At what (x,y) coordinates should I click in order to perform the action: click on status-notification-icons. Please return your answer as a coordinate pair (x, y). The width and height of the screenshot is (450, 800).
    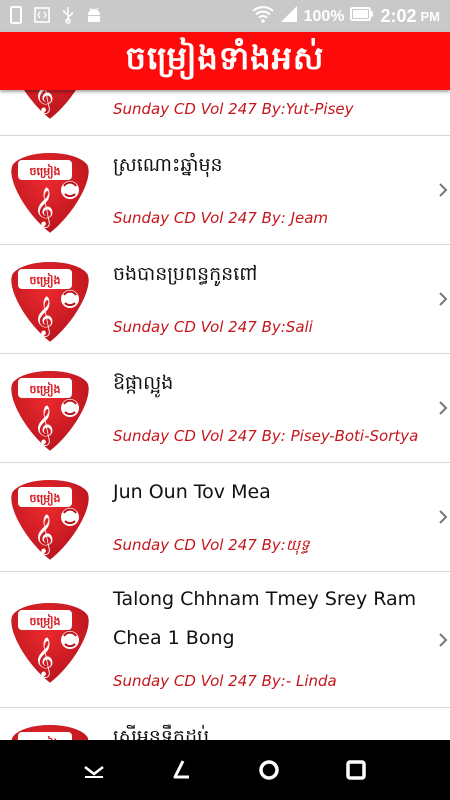
    Looking at the image, I should click on (55, 15).